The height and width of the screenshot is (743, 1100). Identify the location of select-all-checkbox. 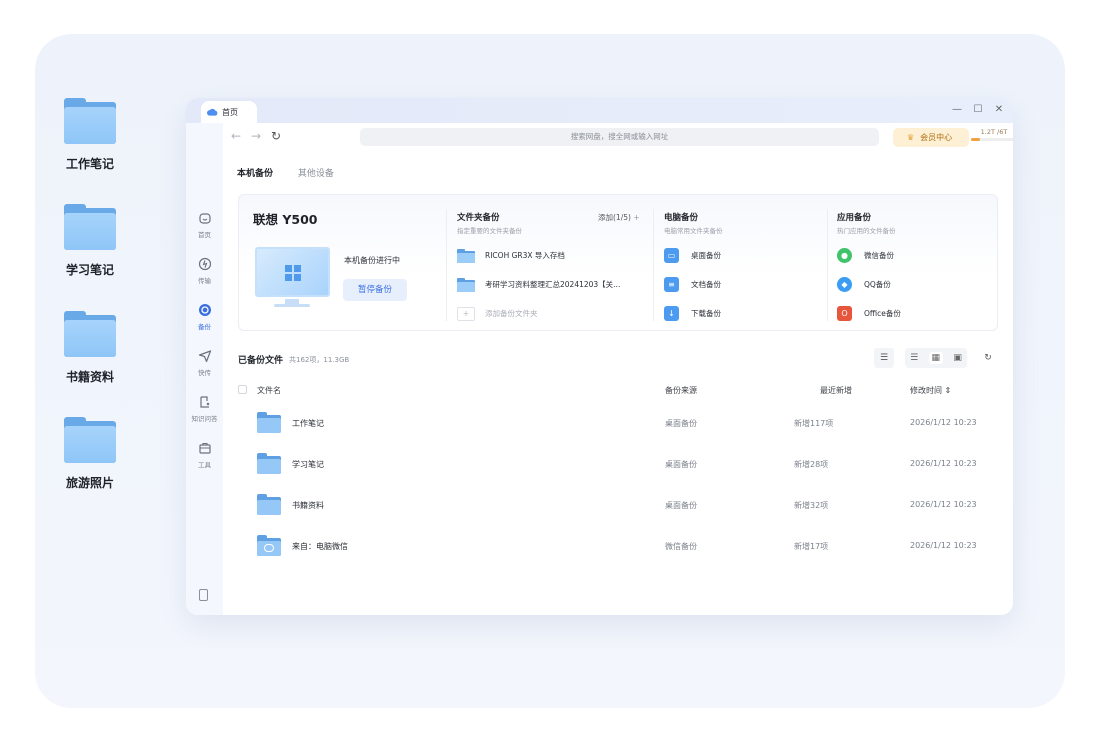
(242, 389).